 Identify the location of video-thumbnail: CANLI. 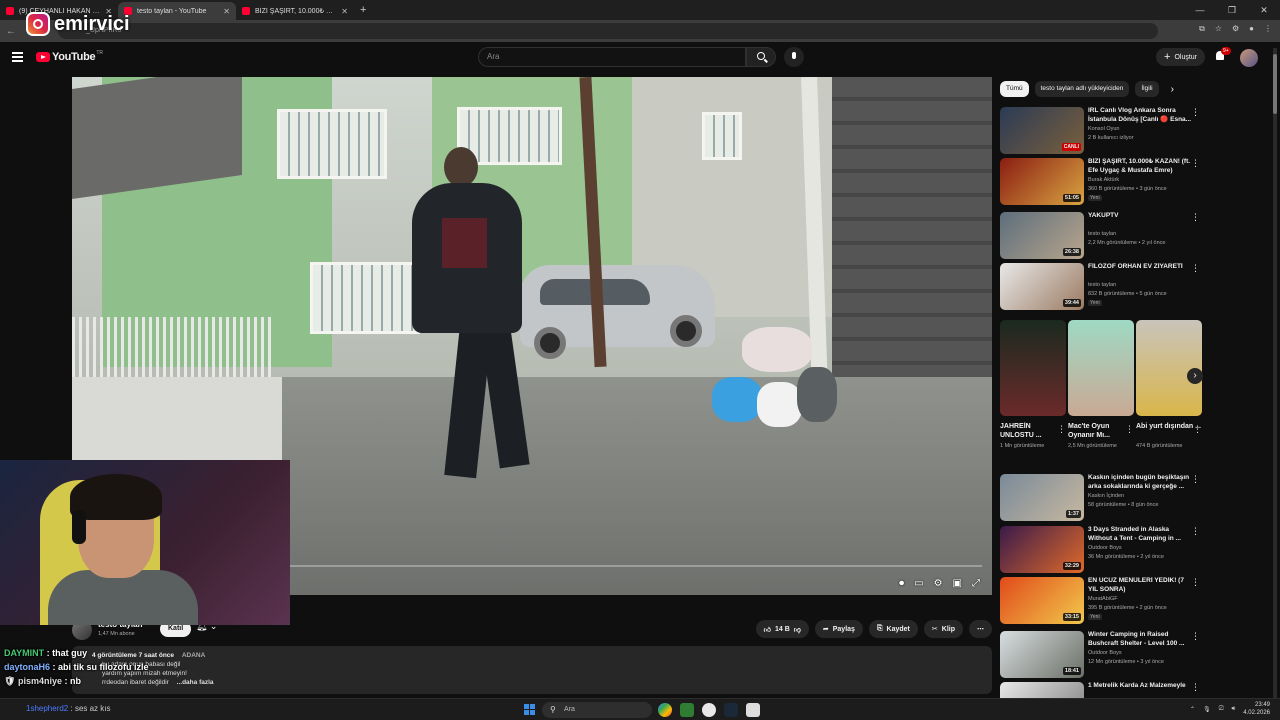
(1042, 130).